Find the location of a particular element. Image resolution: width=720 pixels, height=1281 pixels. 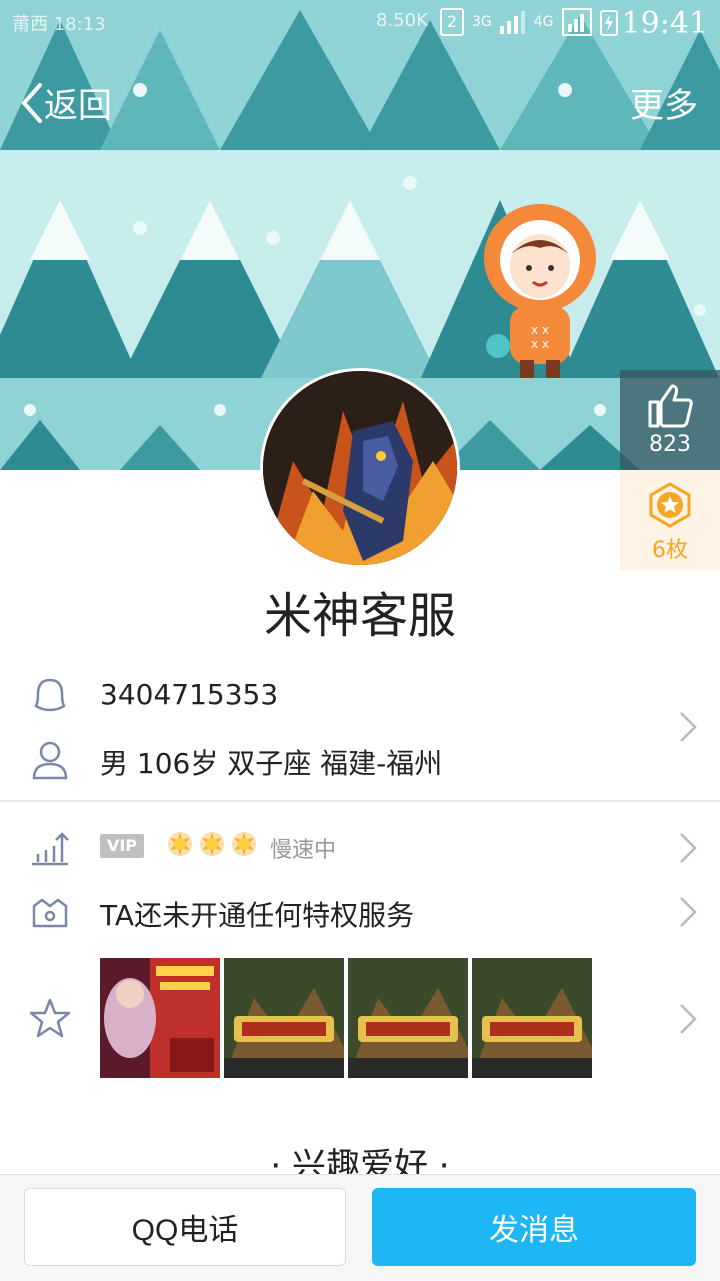

more-button: 更多 is located at coordinates (664, 102).